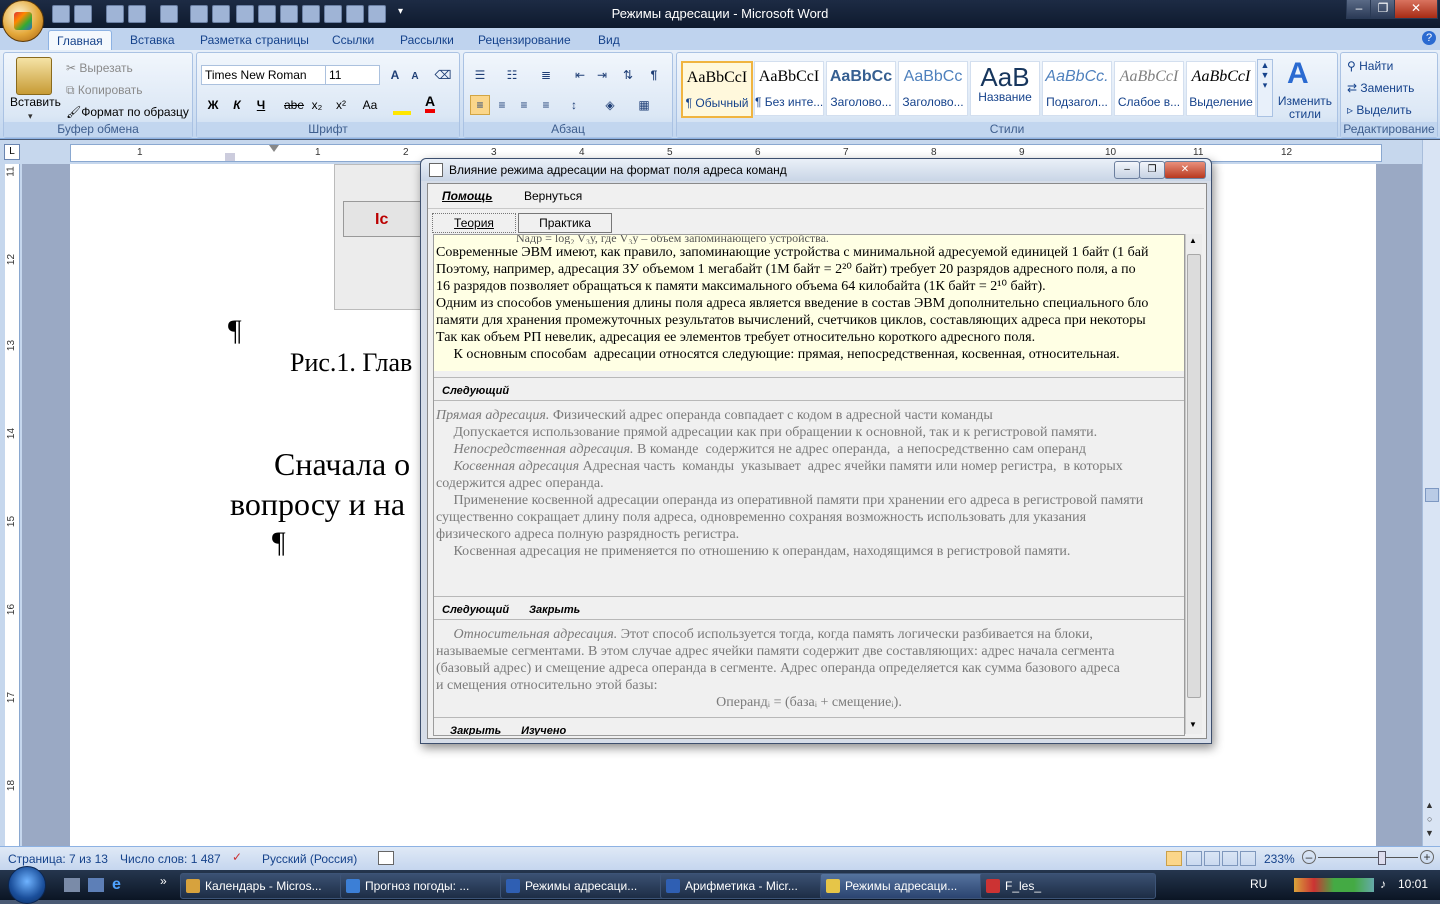 This screenshot has width=1440, height=904. I want to click on format-icon, so click(137, 14).